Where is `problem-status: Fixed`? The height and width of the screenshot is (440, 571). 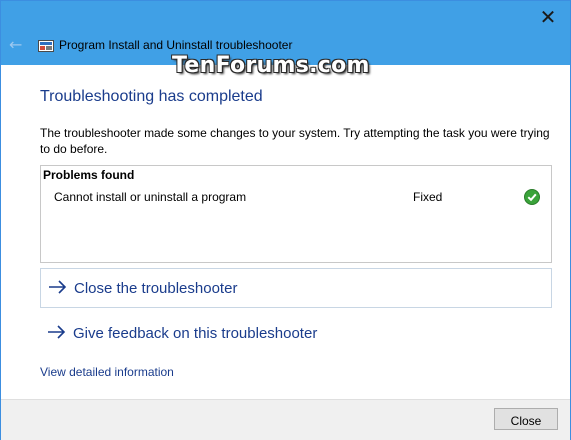
problem-status: Fixed is located at coordinates (428, 197).